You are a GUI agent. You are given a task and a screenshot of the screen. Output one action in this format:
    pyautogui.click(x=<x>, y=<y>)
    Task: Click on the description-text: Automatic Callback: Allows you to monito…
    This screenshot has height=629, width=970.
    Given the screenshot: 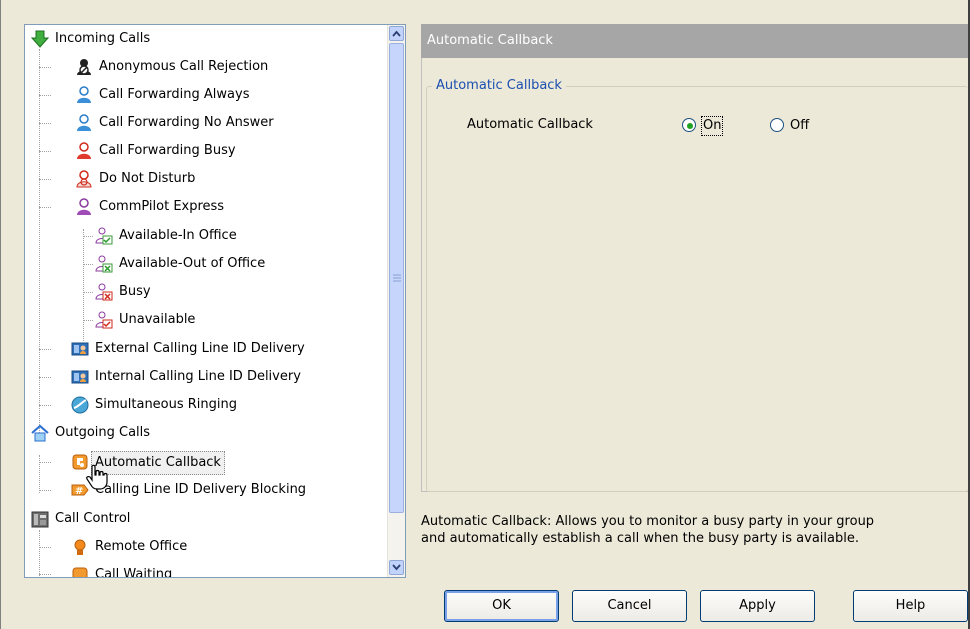 What is the action you would take?
    pyautogui.click(x=693, y=530)
    